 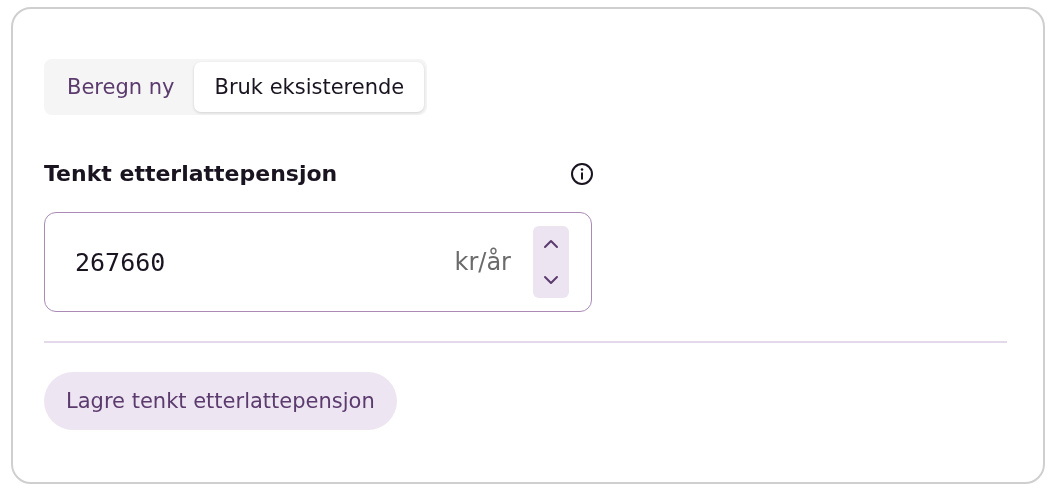 What do you see at coordinates (551, 280) in the screenshot?
I see `chevron-down-icon` at bounding box center [551, 280].